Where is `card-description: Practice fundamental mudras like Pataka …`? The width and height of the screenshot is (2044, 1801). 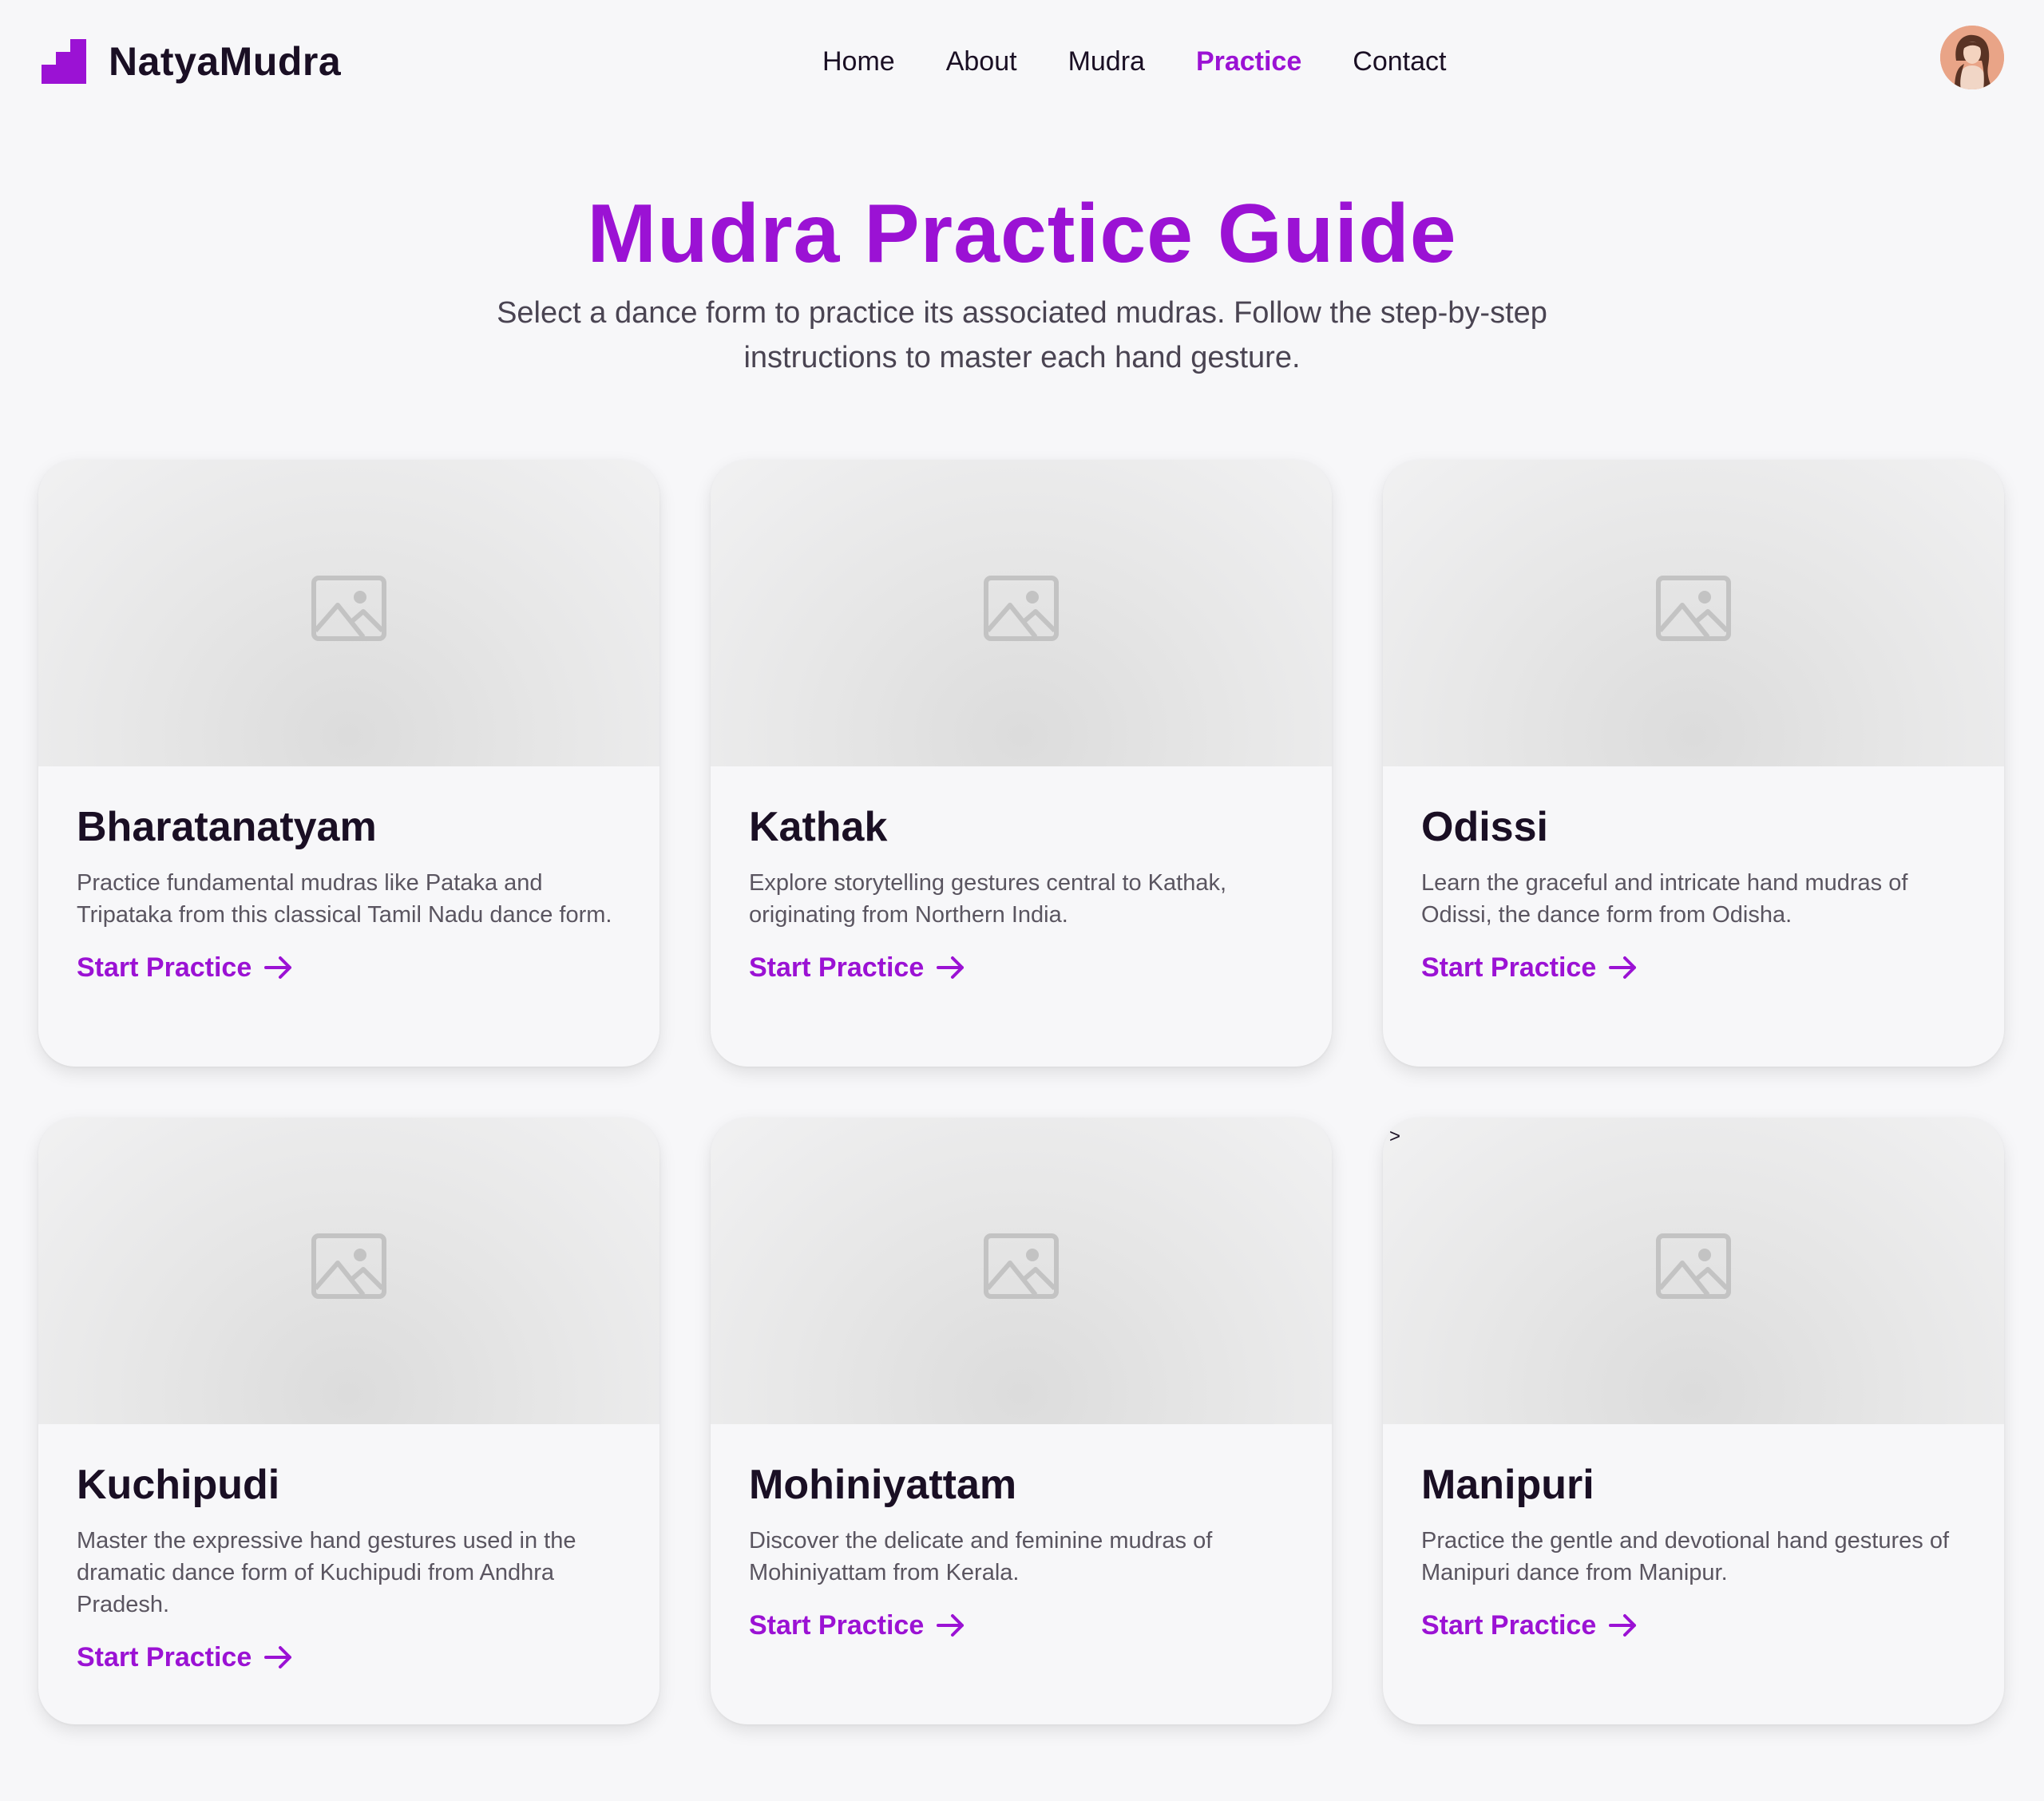 card-description: Practice fundamental mudras like Pataka … is located at coordinates (344, 899).